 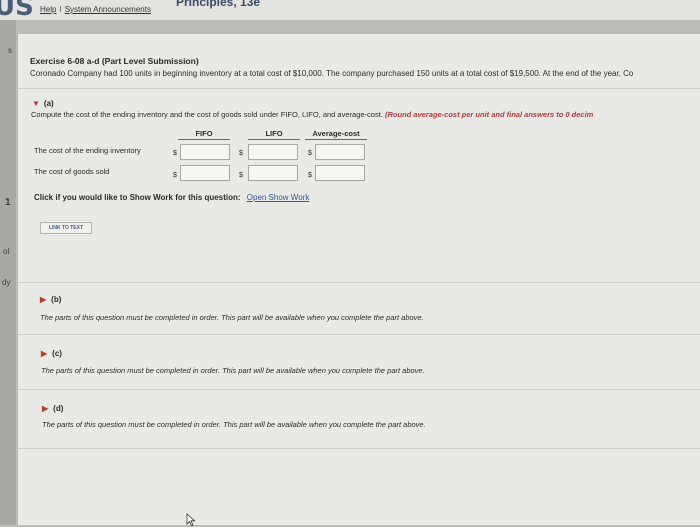 I want to click on caret-down-icon: ▼, so click(x=36, y=103).